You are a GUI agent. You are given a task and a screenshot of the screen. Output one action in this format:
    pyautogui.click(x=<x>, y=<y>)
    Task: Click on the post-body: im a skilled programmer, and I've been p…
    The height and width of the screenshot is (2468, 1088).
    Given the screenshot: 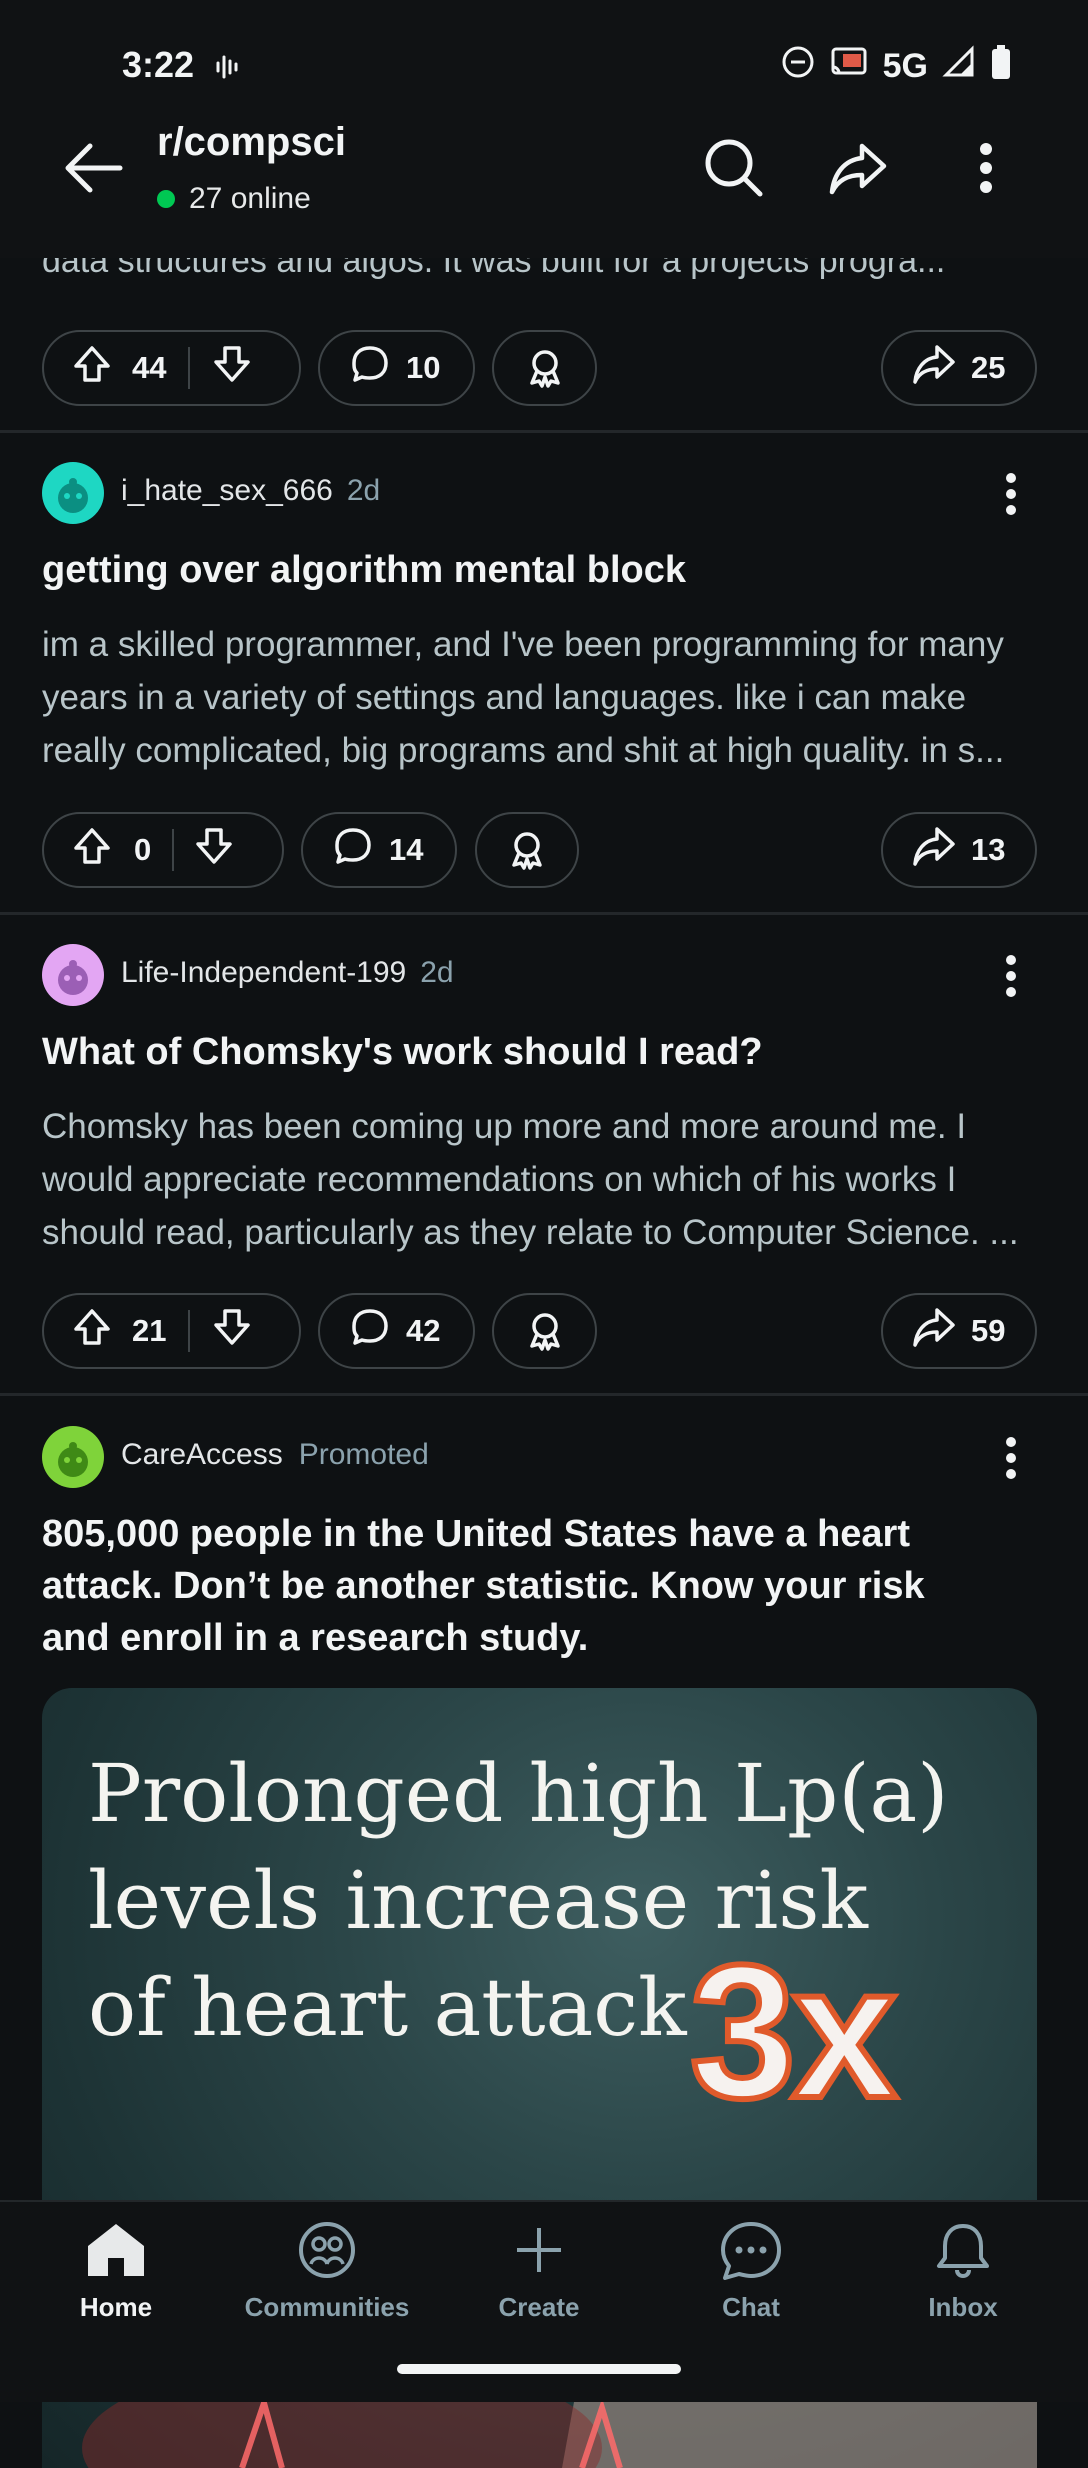 What is the action you would take?
    pyautogui.click(x=542, y=697)
    